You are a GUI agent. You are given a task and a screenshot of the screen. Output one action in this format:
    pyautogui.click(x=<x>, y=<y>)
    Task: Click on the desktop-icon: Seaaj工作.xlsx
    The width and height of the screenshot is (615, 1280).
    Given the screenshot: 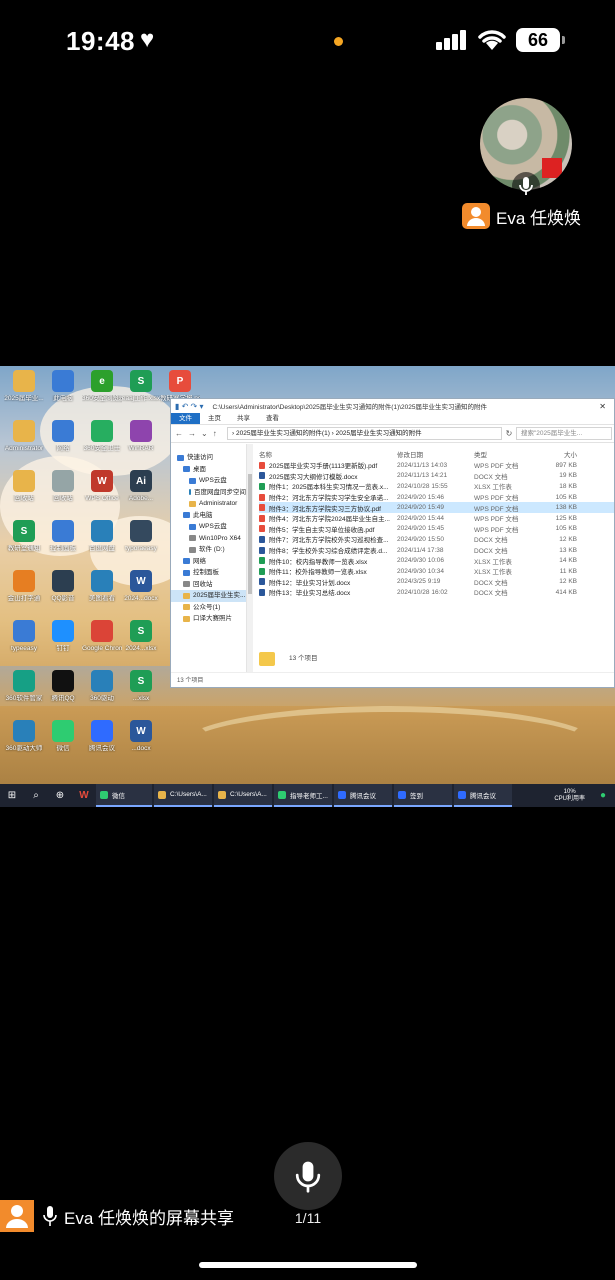 What is the action you would take?
    pyautogui.click(x=141, y=396)
    